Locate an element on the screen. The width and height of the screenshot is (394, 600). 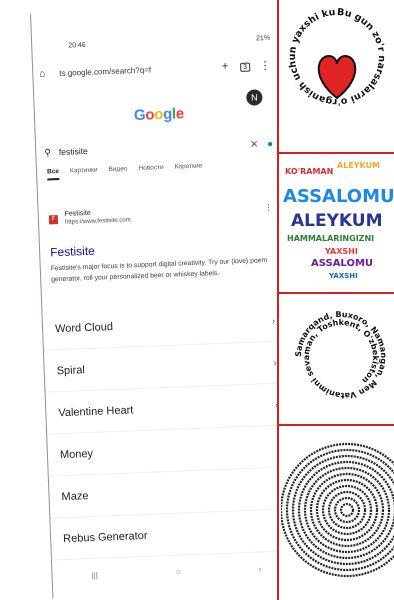
search-box: ⚲ festisite ✕ ● is located at coordinates (161, 148).